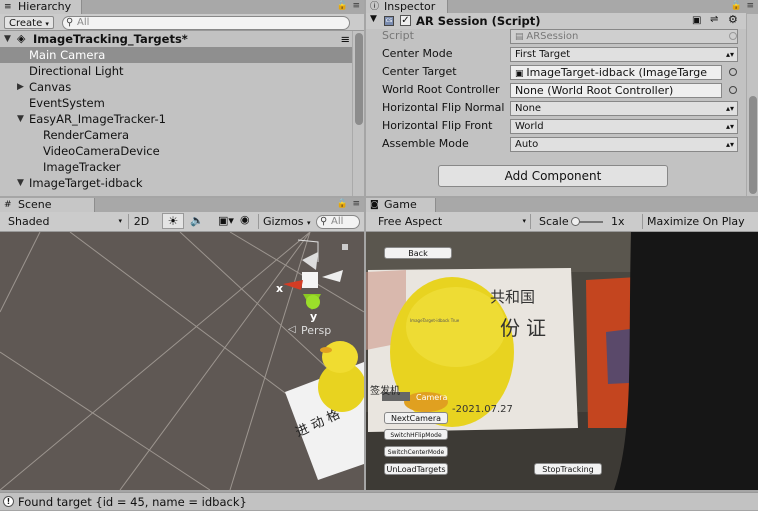 The width and height of the screenshot is (758, 511). Describe the element at coordinates (314, 316) in the screenshot. I see `gizmo-y-axis-label: y` at that location.